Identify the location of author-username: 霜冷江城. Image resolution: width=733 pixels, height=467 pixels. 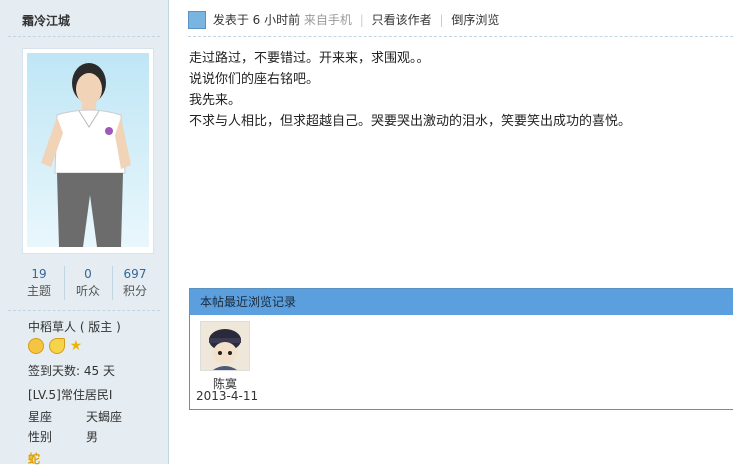
(46, 20).